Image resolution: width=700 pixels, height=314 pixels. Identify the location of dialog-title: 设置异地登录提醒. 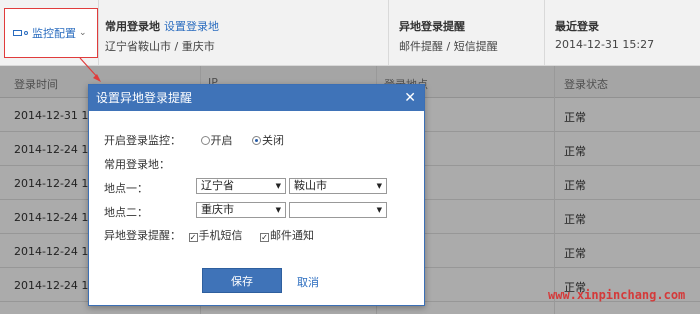
(144, 98).